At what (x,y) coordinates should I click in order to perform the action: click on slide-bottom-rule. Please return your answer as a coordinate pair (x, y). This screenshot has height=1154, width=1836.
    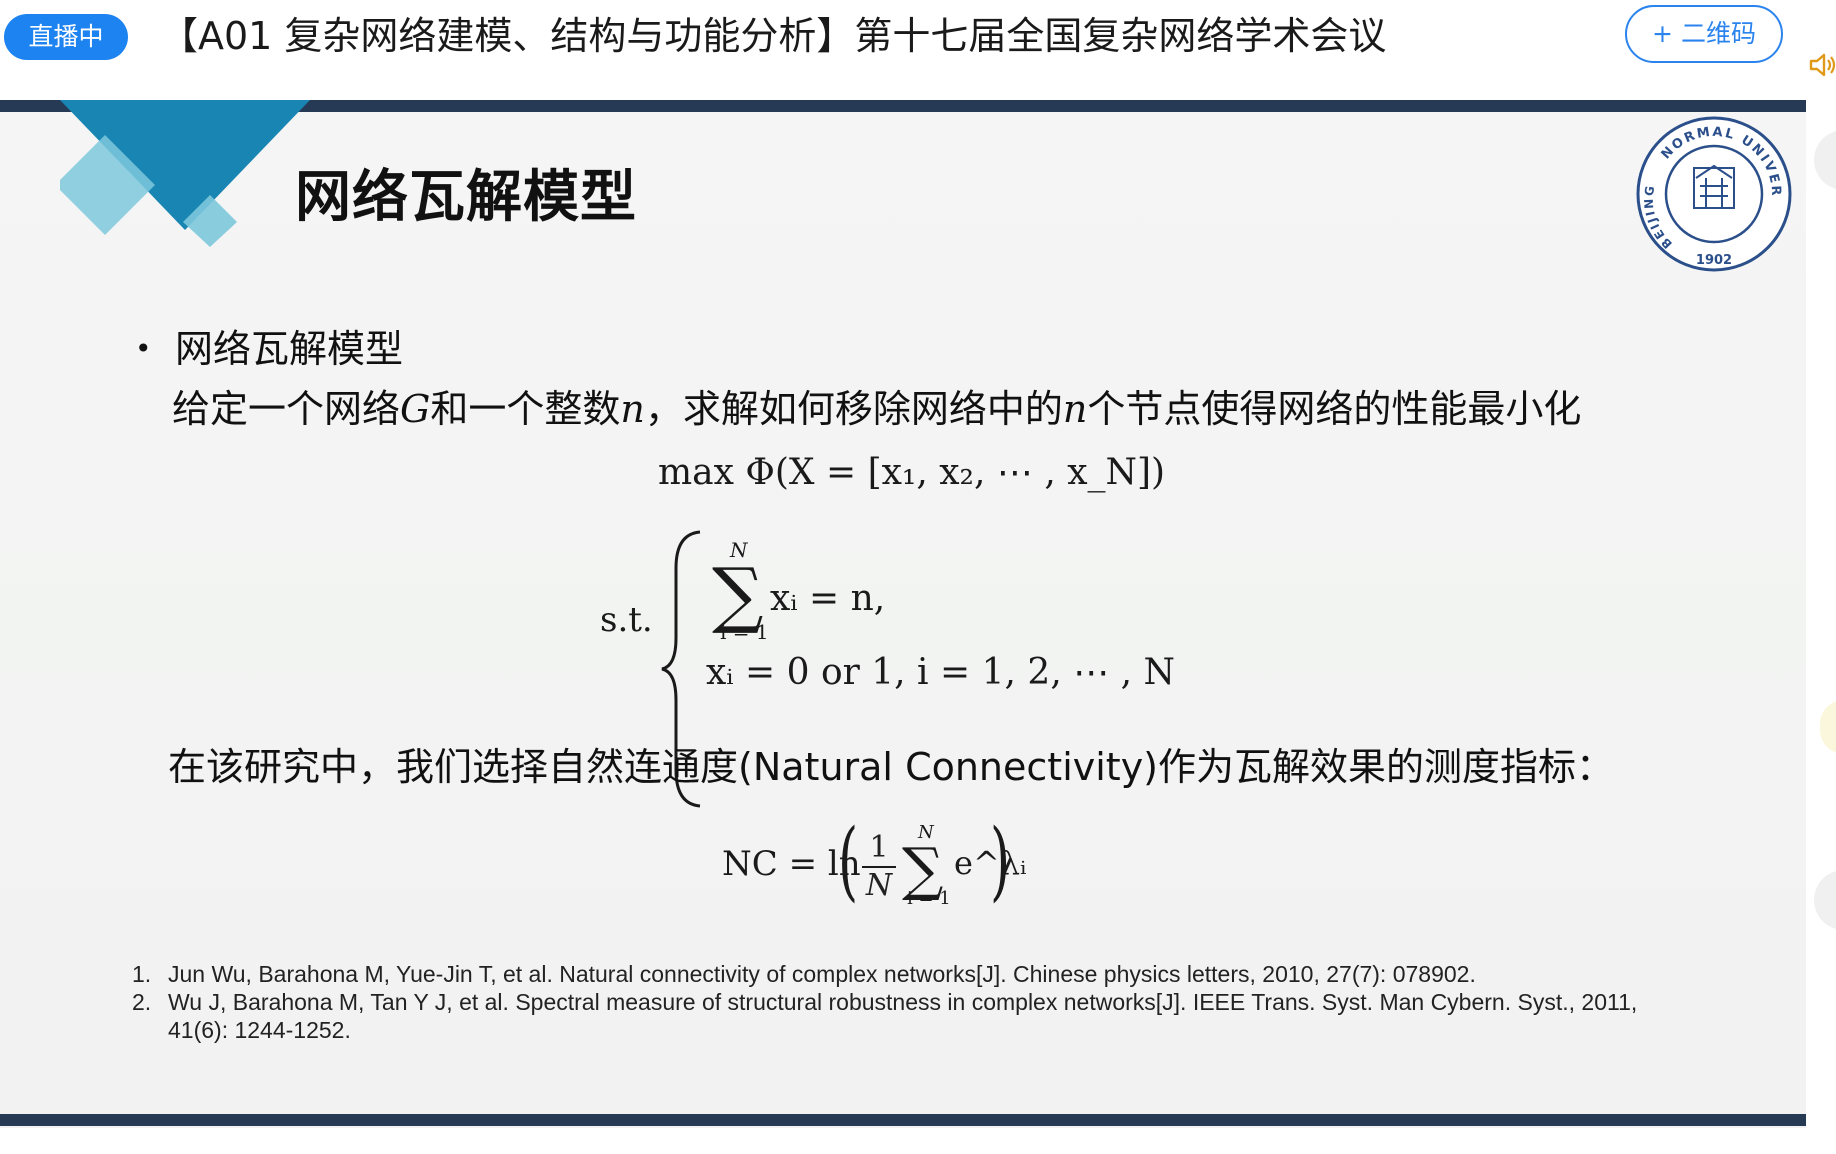
    Looking at the image, I should click on (903, 1120).